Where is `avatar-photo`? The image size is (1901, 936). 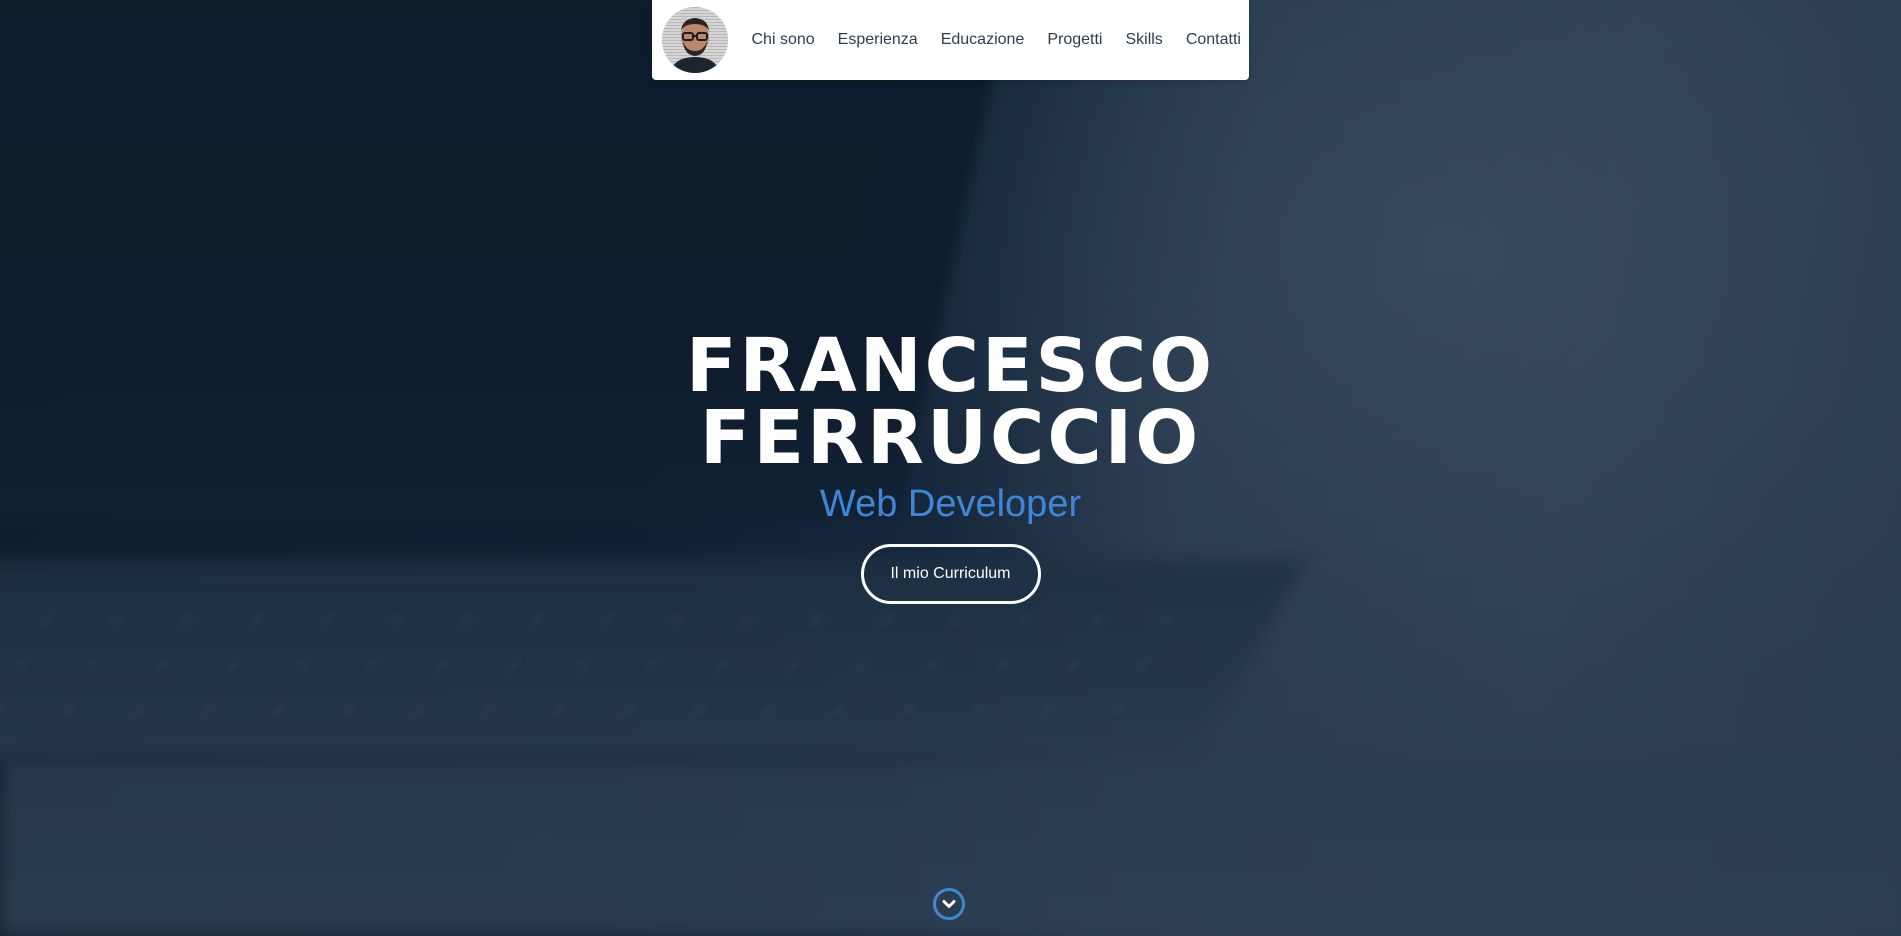 avatar-photo is located at coordinates (695, 40).